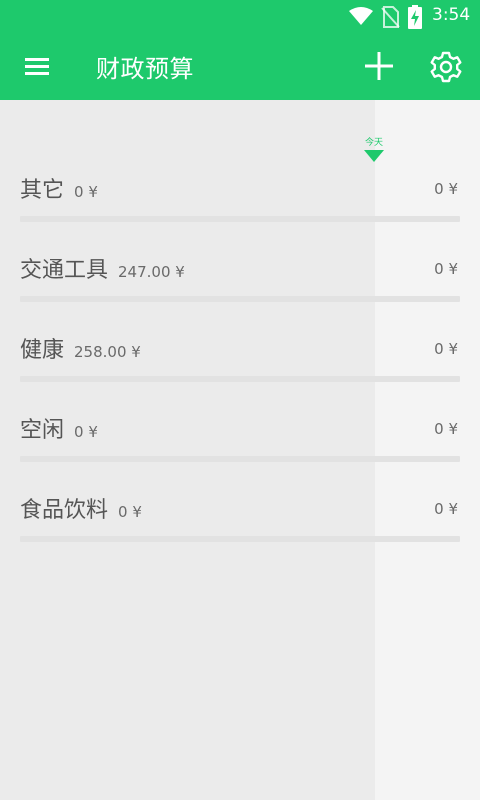 The width and height of the screenshot is (480, 800). I want to click on no-sim-icon, so click(390, 17).